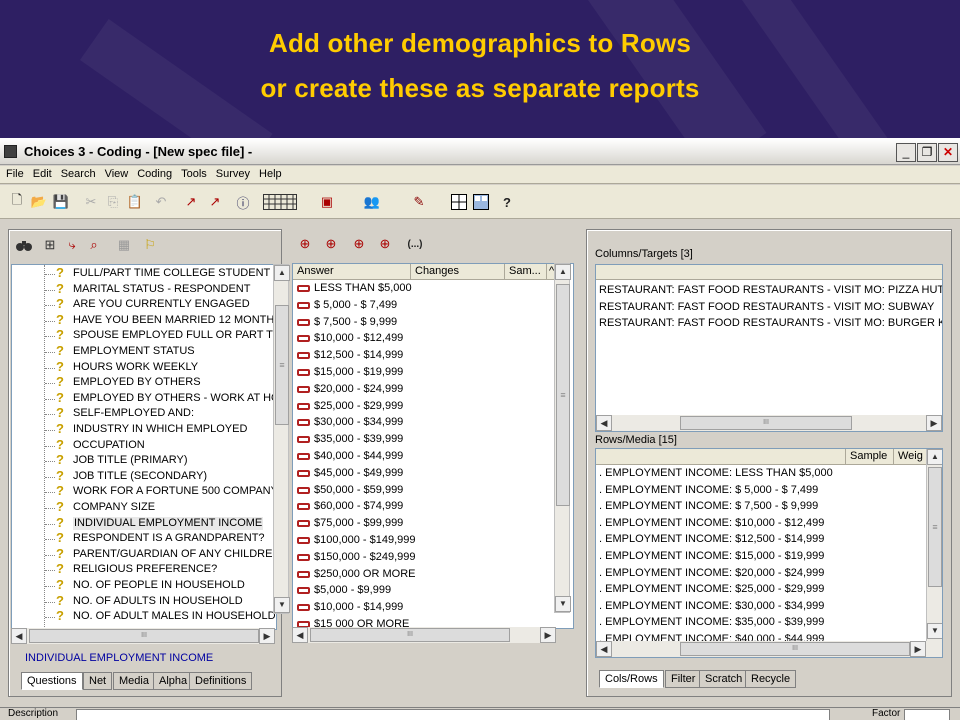 The height and width of the screenshot is (720, 960). Describe the element at coordinates (79, 173) in the screenshot. I see `menu-search: Search` at that location.